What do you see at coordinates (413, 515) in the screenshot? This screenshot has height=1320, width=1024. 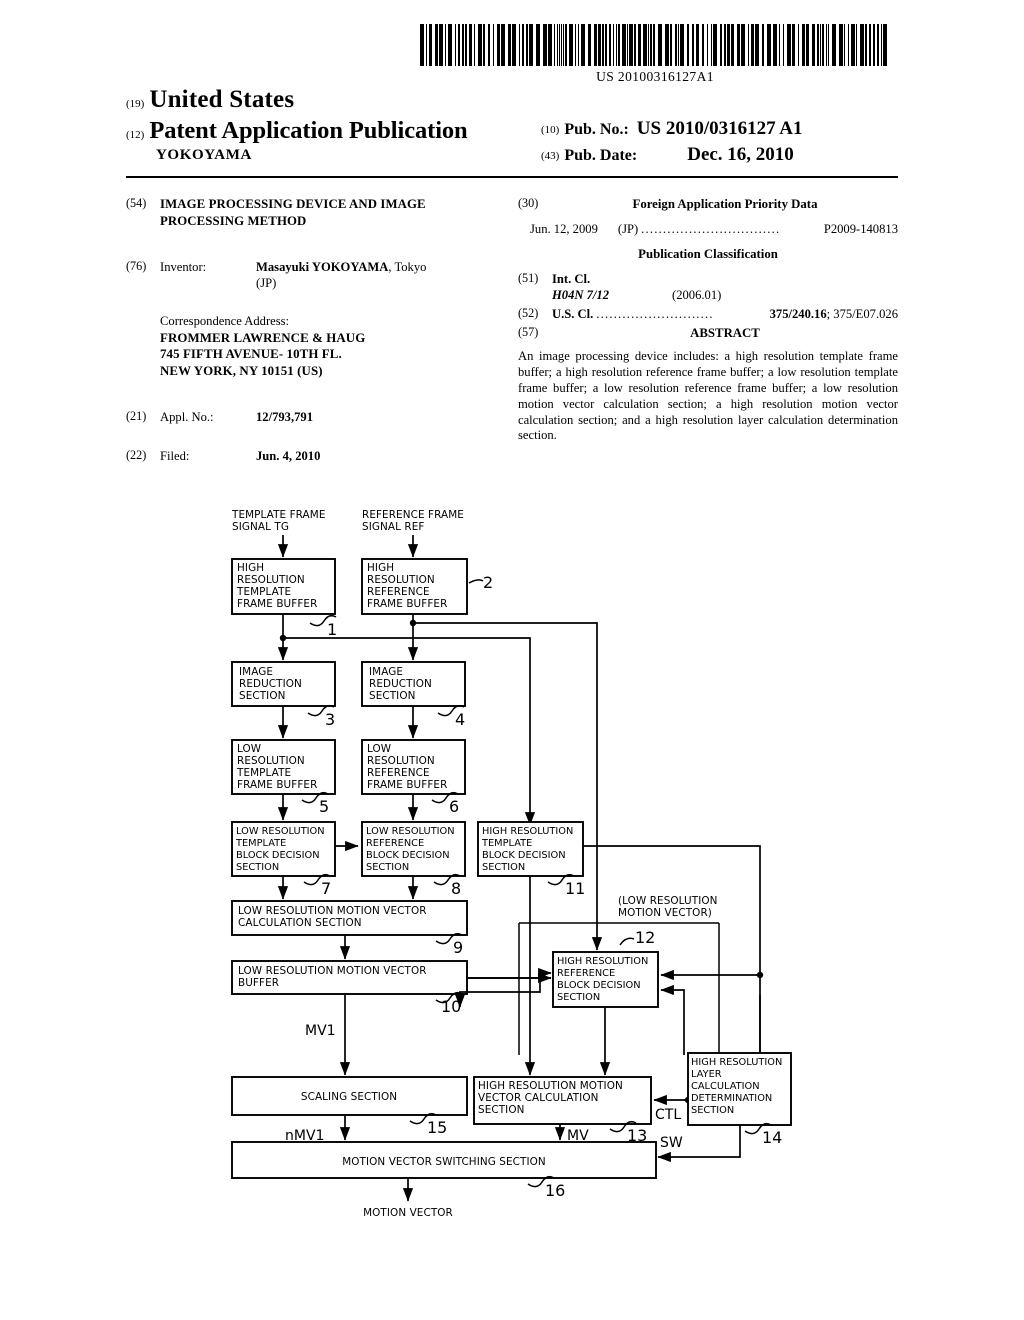 I see `input-label-reference-line-0: REFERENCE FRAME` at bounding box center [413, 515].